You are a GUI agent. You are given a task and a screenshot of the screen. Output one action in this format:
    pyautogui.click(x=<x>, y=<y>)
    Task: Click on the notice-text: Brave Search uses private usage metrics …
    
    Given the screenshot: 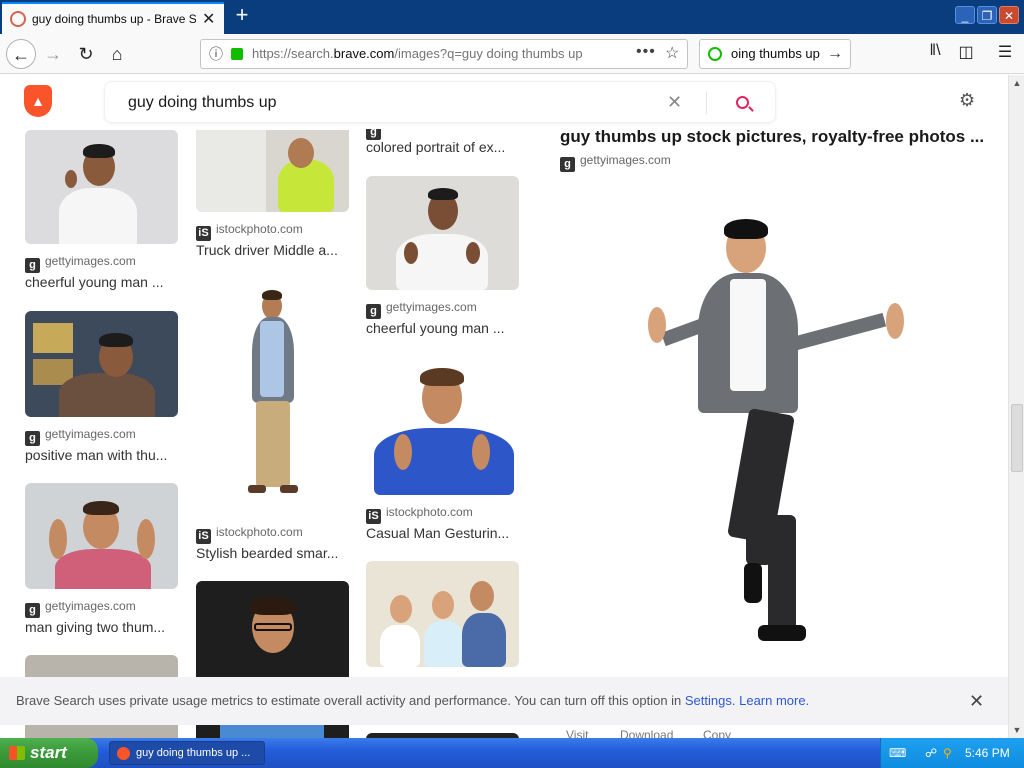 What is the action you would take?
    pyautogui.click(x=350, y=700)
    